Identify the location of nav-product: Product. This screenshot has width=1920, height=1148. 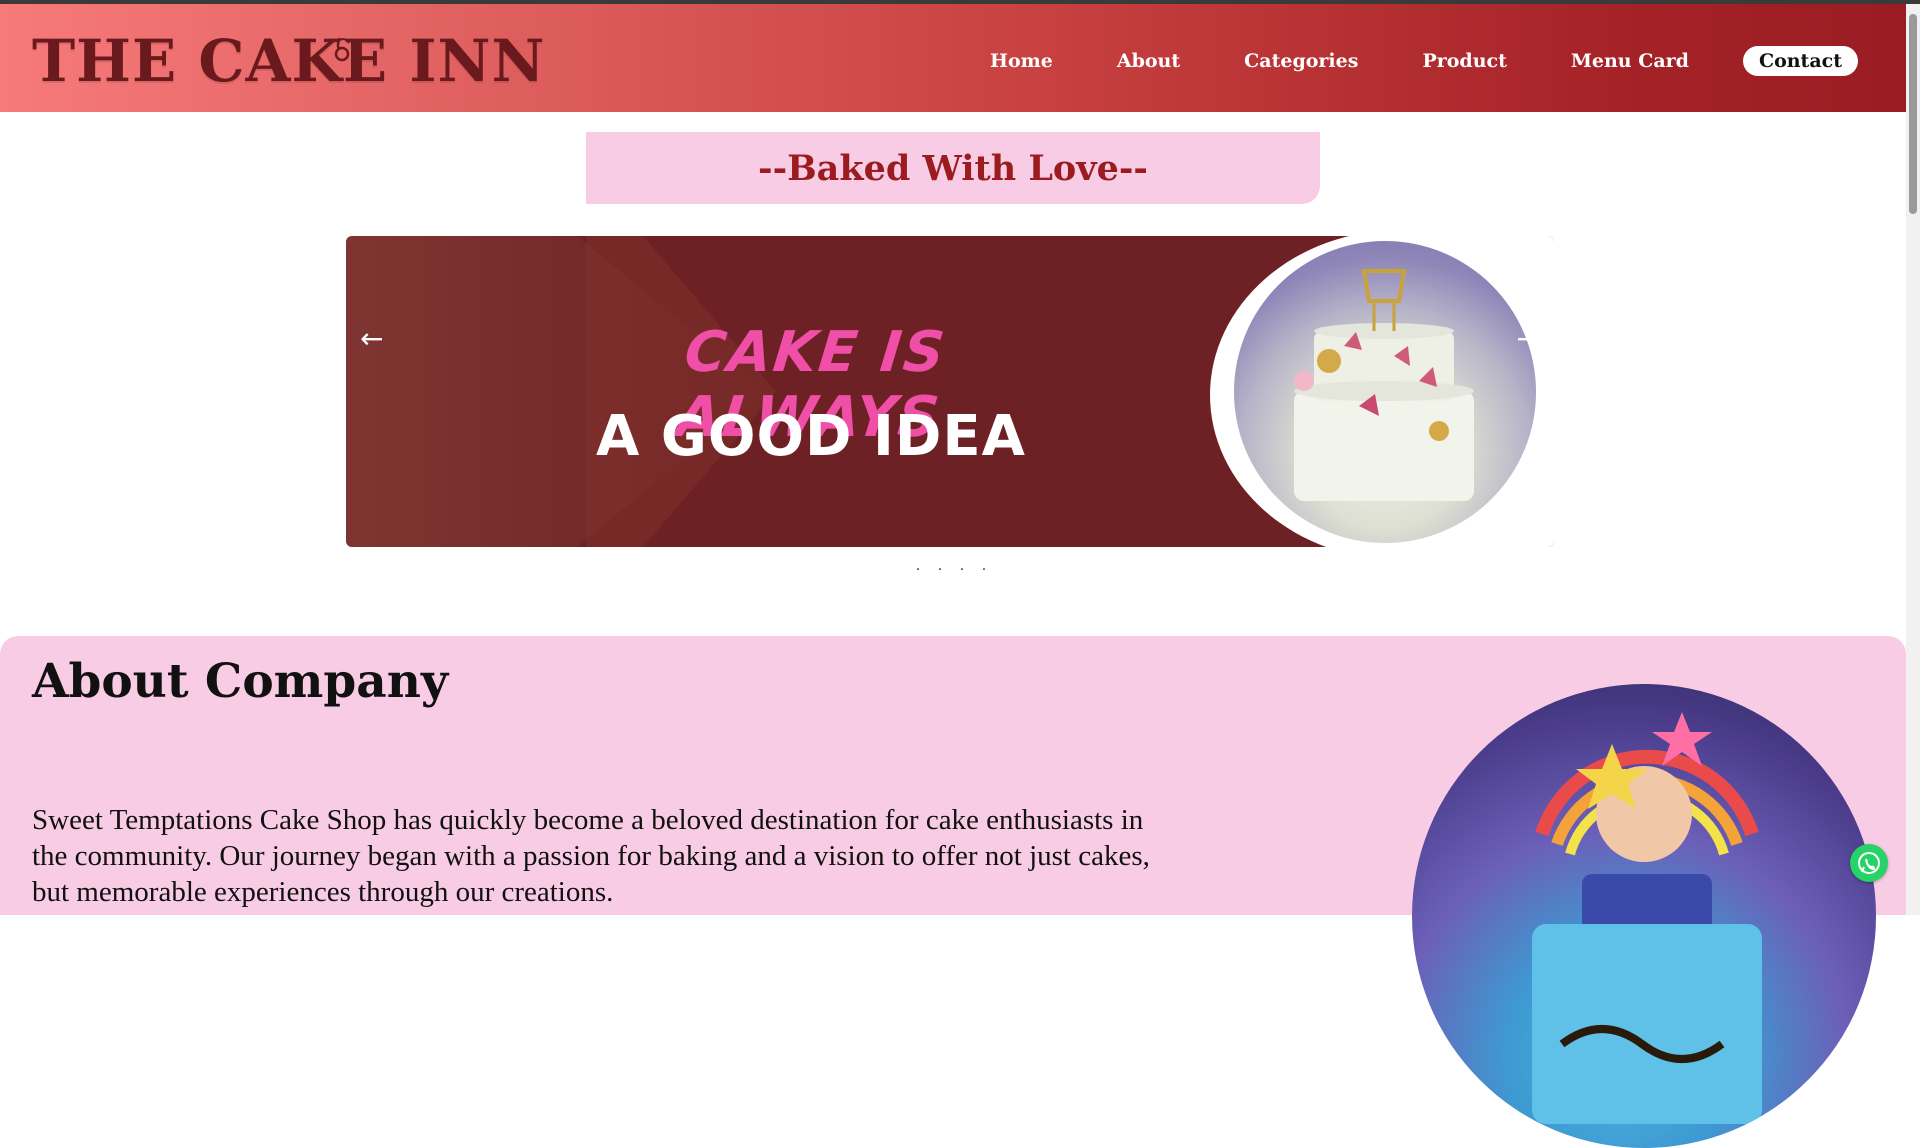
(1464, 61).